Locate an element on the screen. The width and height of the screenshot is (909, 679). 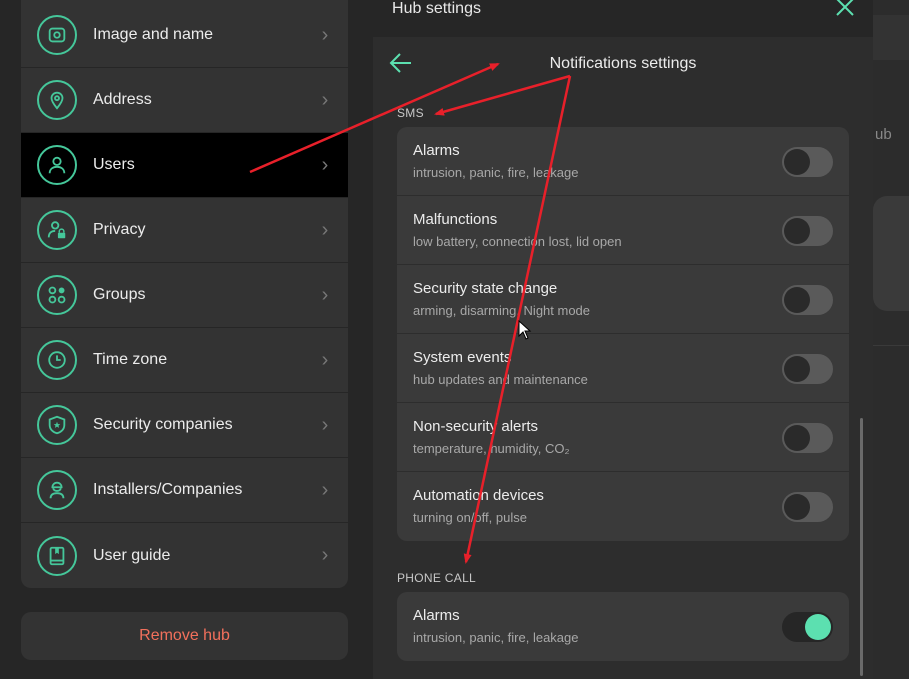
panel-header: Notifications settings is located at coordinates (623, 64).